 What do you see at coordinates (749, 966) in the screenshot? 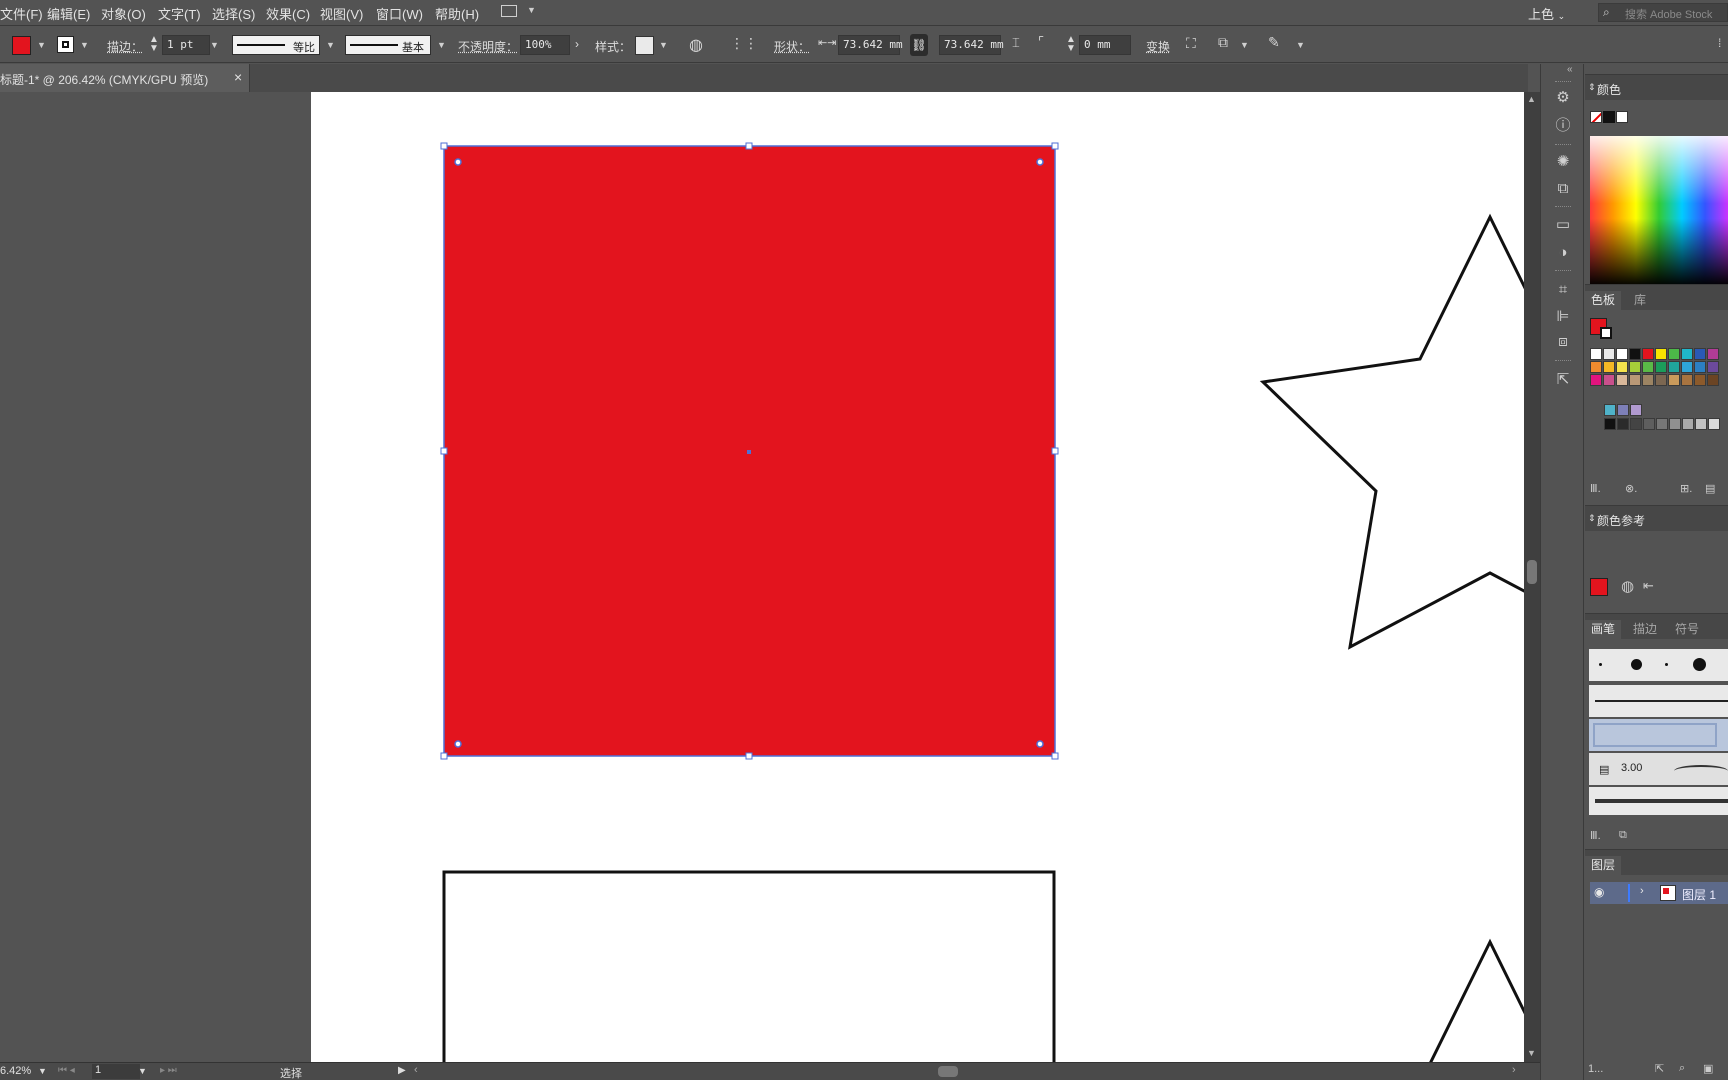
I see `outlined-rectangle-shape` at bounding box center [749, 966].